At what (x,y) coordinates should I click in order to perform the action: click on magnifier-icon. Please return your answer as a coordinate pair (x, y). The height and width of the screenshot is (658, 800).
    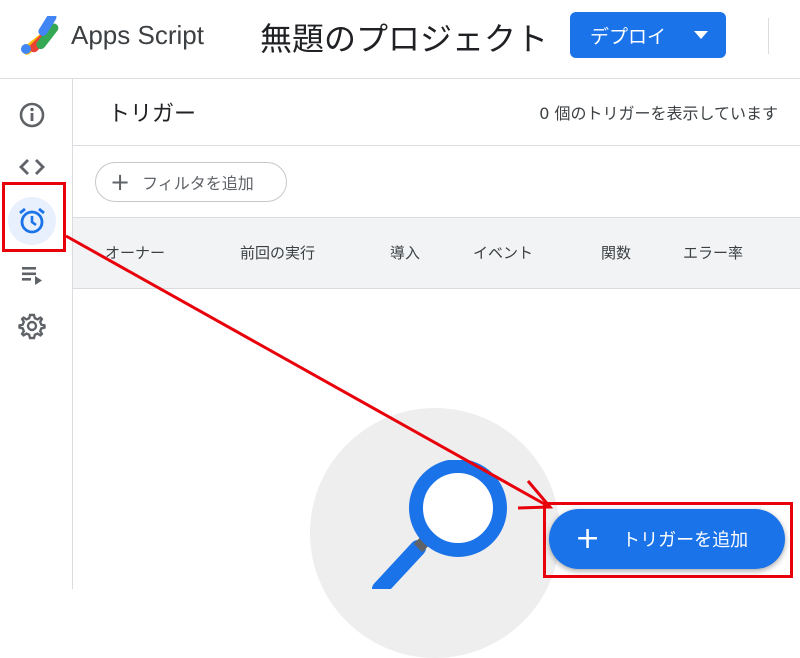
    Looking at the image, I should click on (439, 524).